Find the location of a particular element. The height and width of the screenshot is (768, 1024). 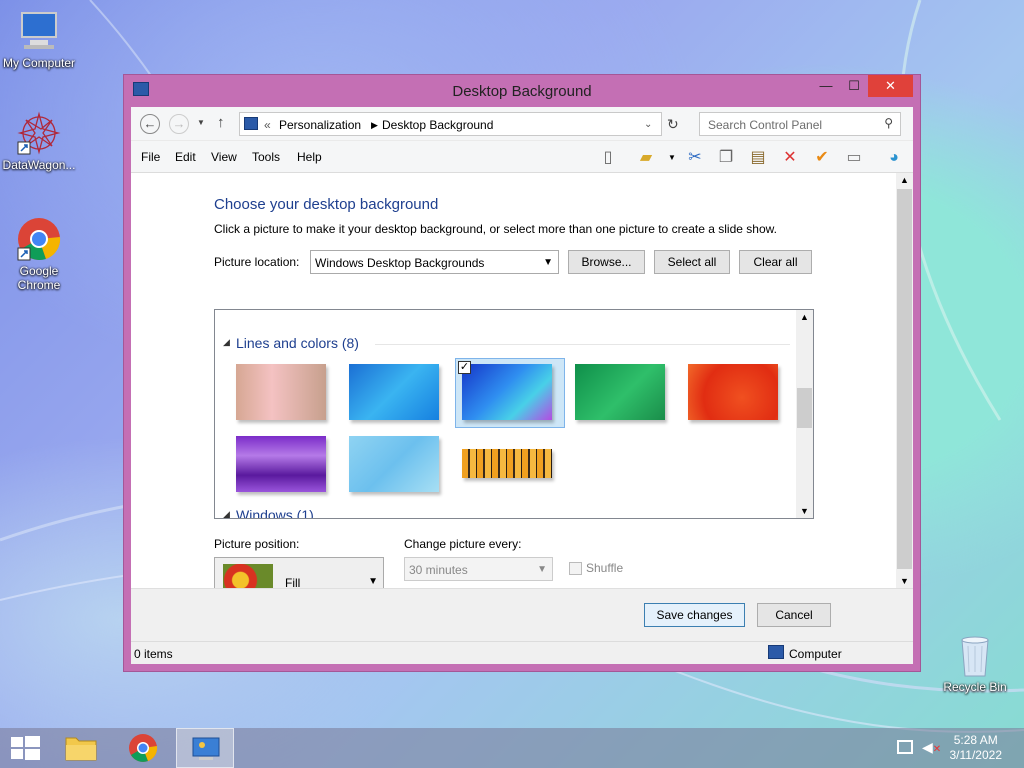

cancel-button: Cancel is located at coordinates (794, 615).